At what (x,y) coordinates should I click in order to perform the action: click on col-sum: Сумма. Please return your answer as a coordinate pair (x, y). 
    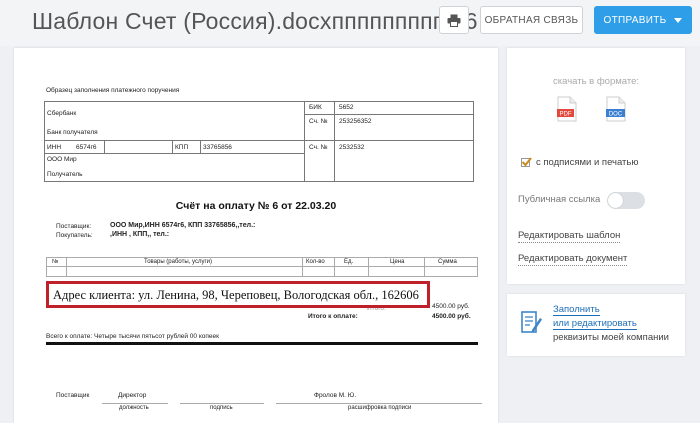
    Looking at the image, I should click on (447, 262).